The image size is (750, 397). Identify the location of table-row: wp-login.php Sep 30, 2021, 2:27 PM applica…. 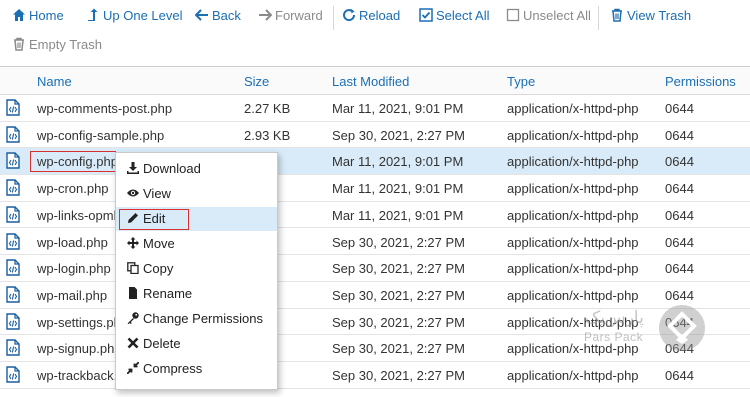
(375, 268).